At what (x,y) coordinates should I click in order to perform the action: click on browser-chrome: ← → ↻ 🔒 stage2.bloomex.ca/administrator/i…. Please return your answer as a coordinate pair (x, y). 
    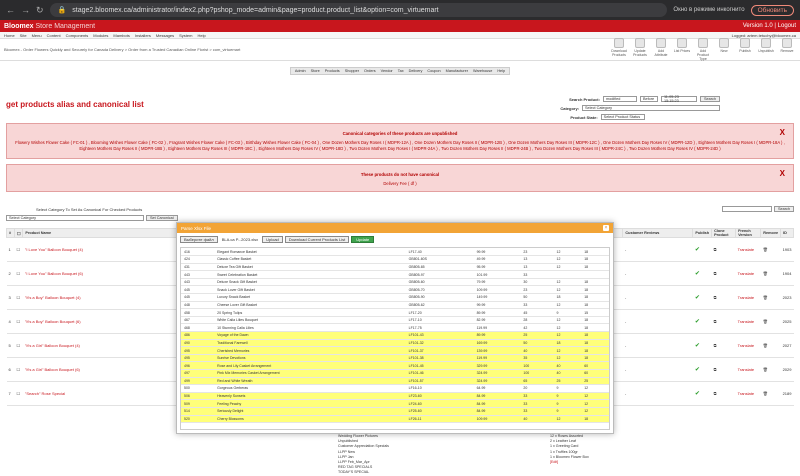
    Looking at the image, I should click on (400, 10).